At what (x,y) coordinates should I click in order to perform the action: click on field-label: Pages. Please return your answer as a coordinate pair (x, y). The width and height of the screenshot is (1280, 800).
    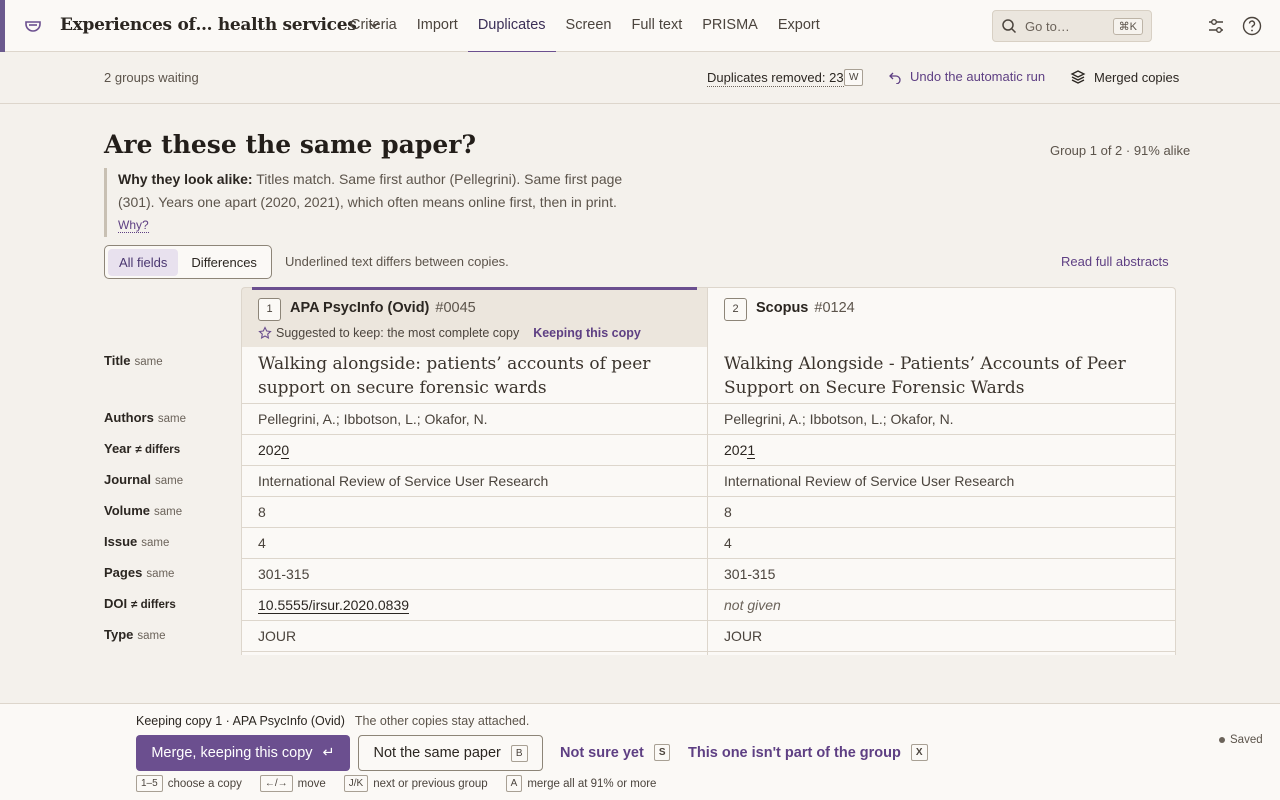
    Looking at the image, I should click on (123, 572).